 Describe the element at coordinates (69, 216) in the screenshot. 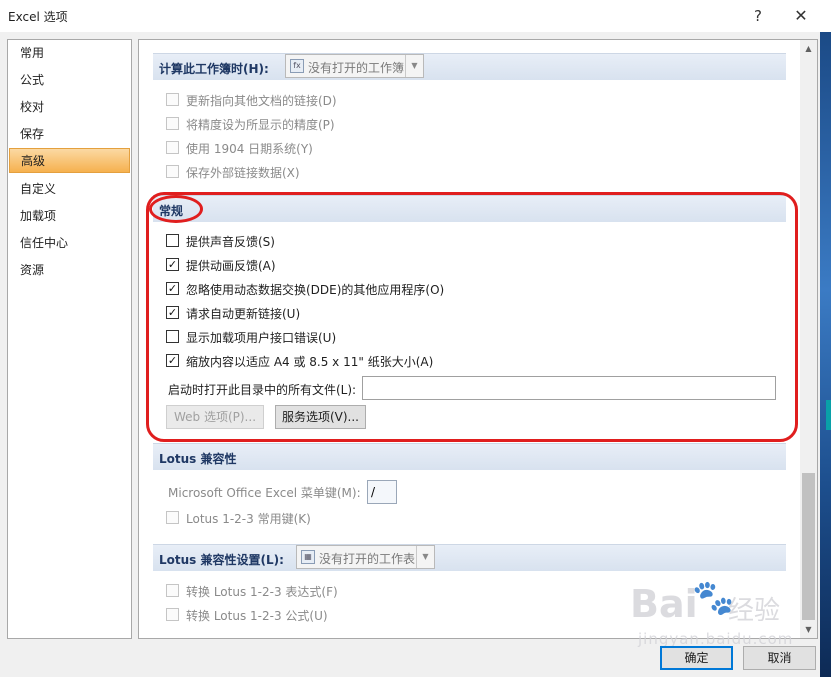

I see `nav-item-addins: 加载项` at that location.